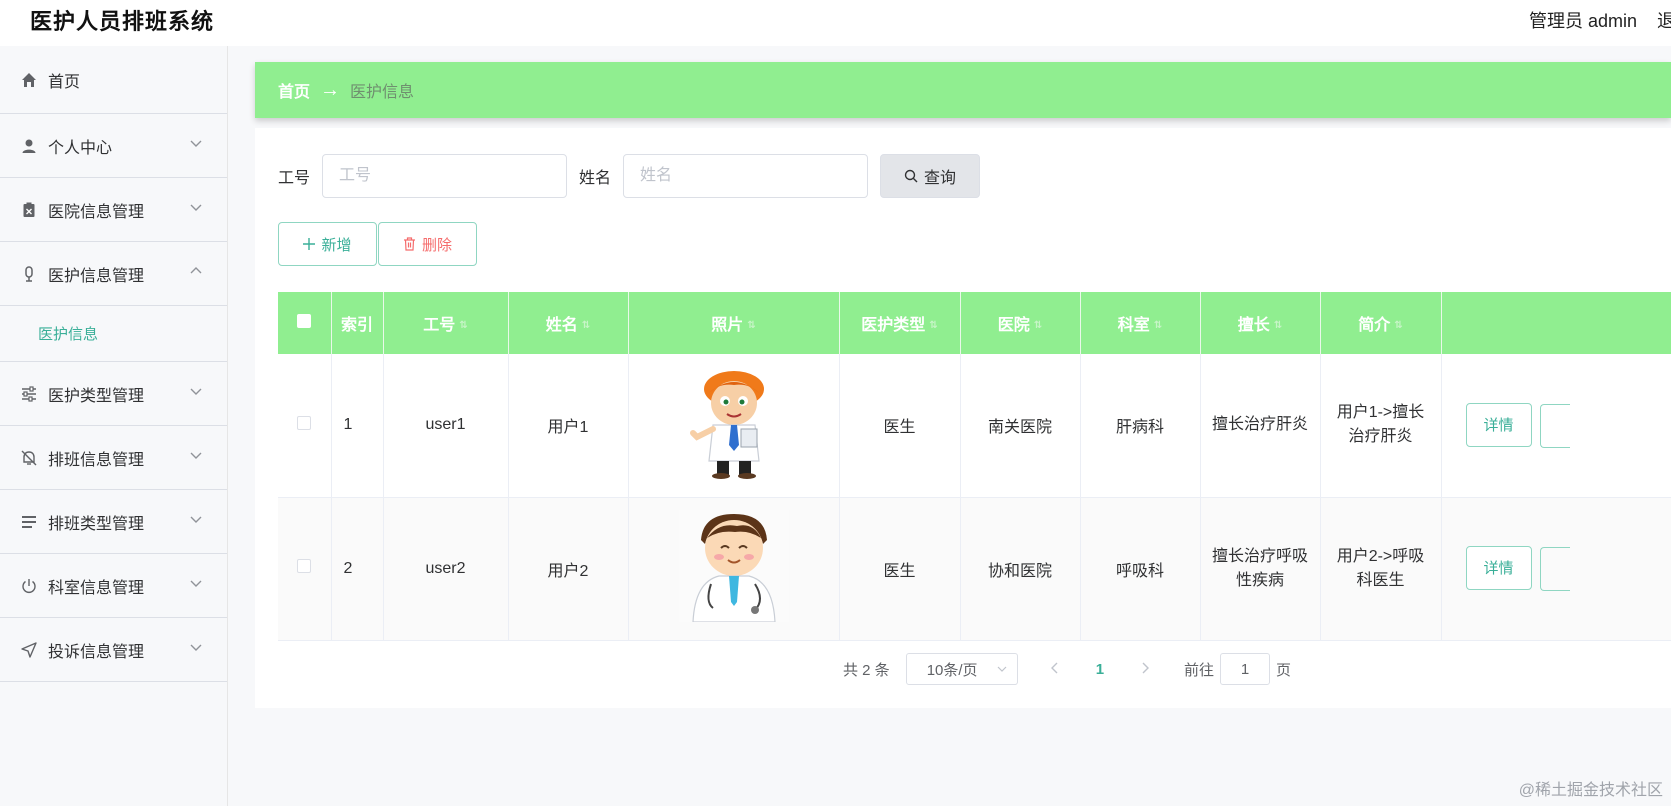 The width and height of the screenshot is (1671, 806). Describe the element at coordinates (1260, 569) in the screenshot. I see `cell-specialty: 擅长治疗呼吸性疾病` at that location.